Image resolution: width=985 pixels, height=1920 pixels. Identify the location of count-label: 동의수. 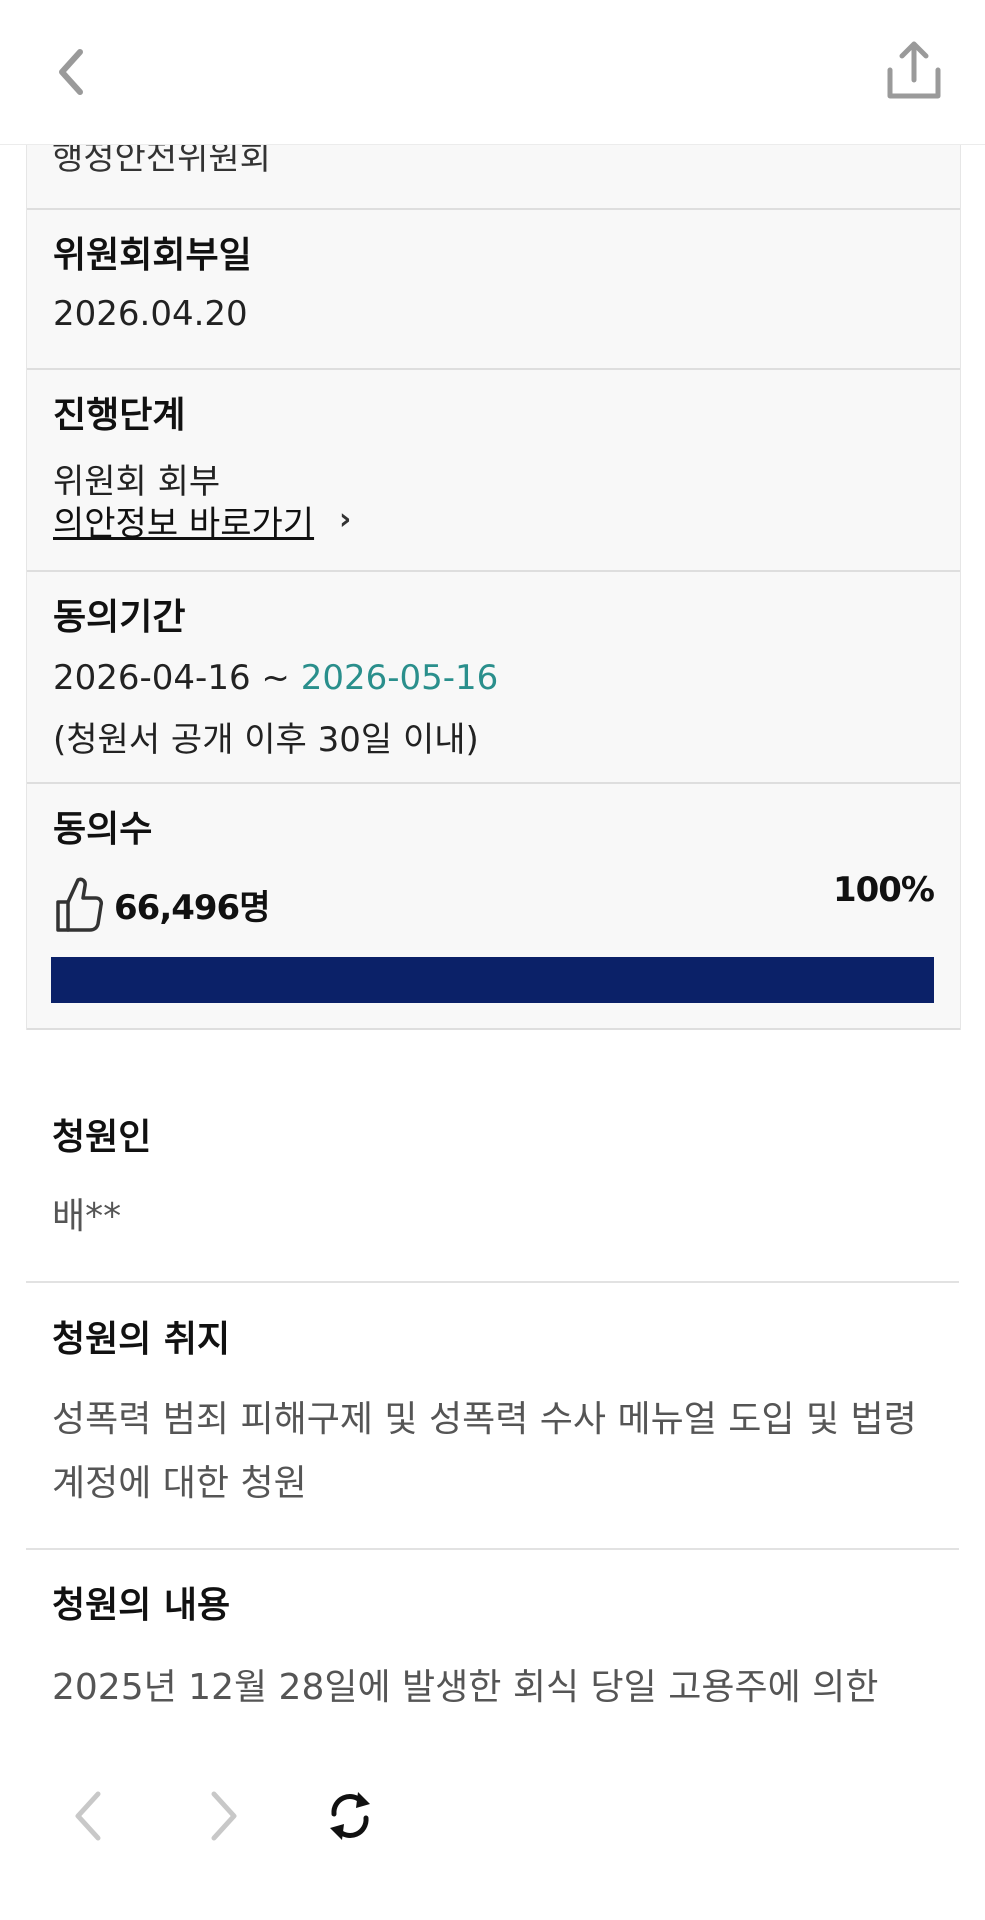
(103, 829).